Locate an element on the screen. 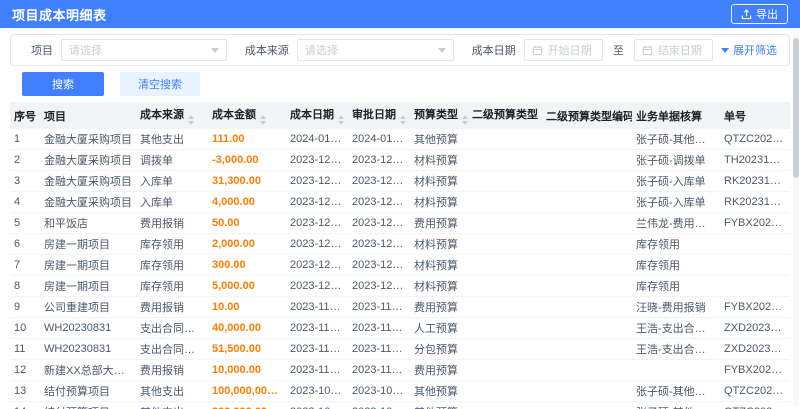 This screenshot has height=409, width=800. filter-bar: 项目 请选择 成本来源 请选择 成本日期 开始日期 至 结束日期 展开筛选 is located at coordinates (400, 50).